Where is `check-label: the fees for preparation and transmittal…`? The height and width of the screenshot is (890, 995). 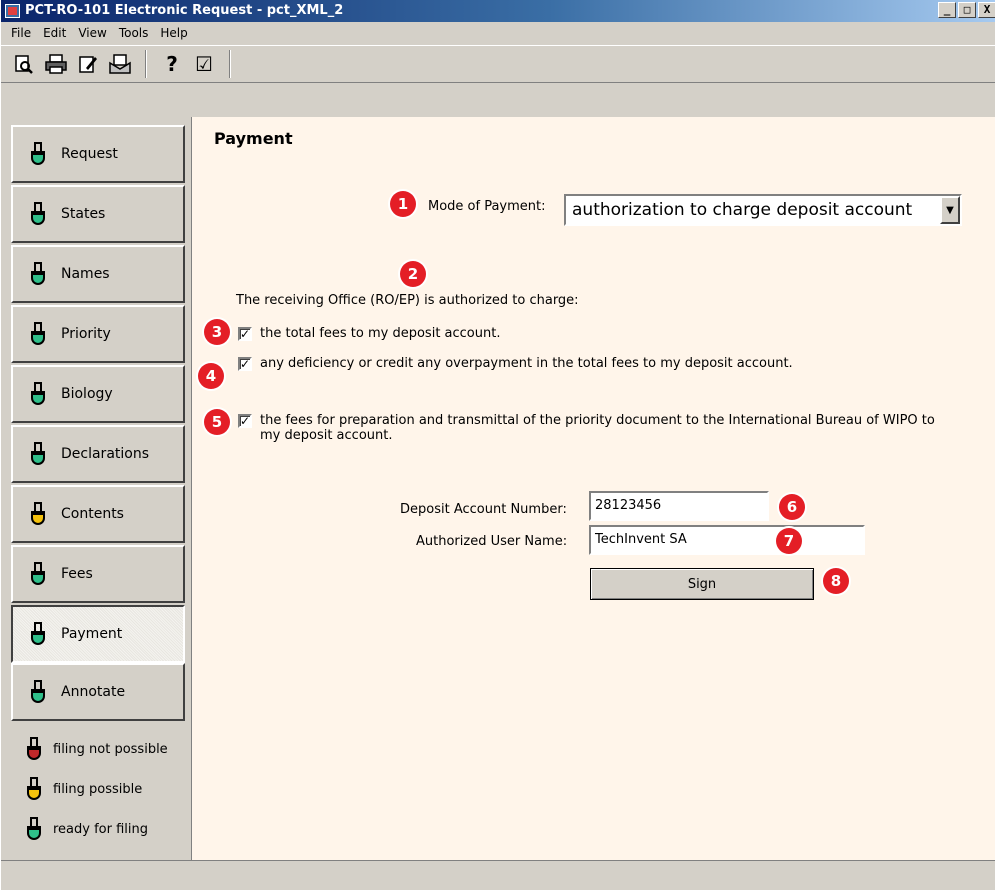
check-label: the fees for preparation and transmittal… is located at coordinates (597, 428).